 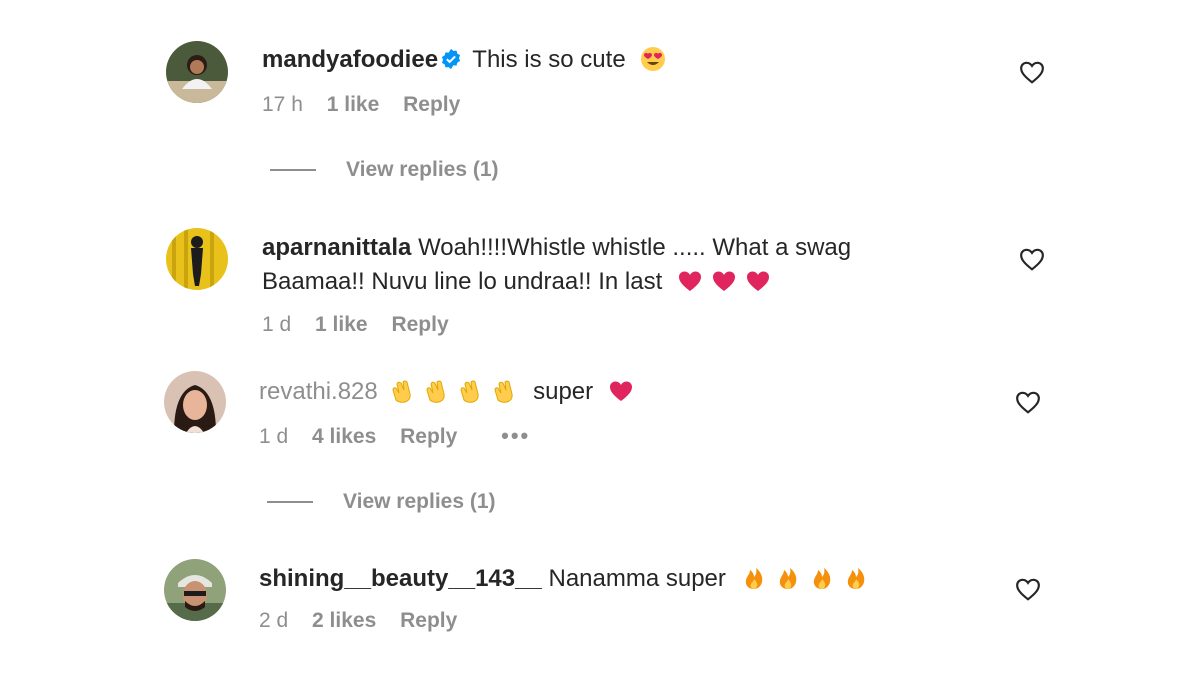 What do you see at coordinates (350, 59) in the screenshot?
I see `username: mandyafoodiee` at bounding box center [350, 59].